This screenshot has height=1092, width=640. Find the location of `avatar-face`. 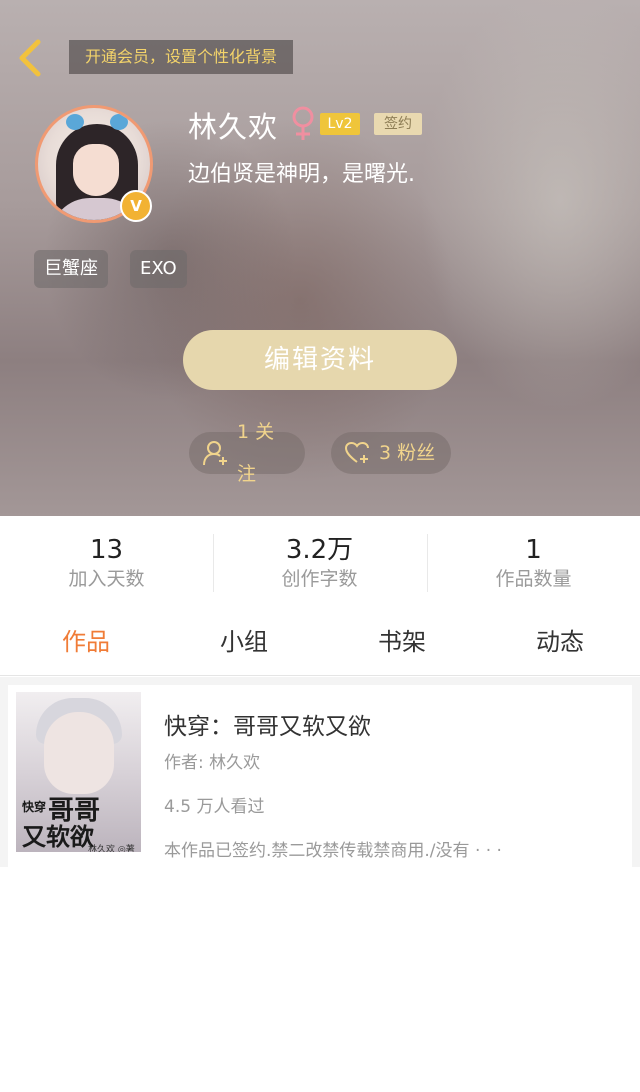

avatar-face is located at coordinates (96, 170).